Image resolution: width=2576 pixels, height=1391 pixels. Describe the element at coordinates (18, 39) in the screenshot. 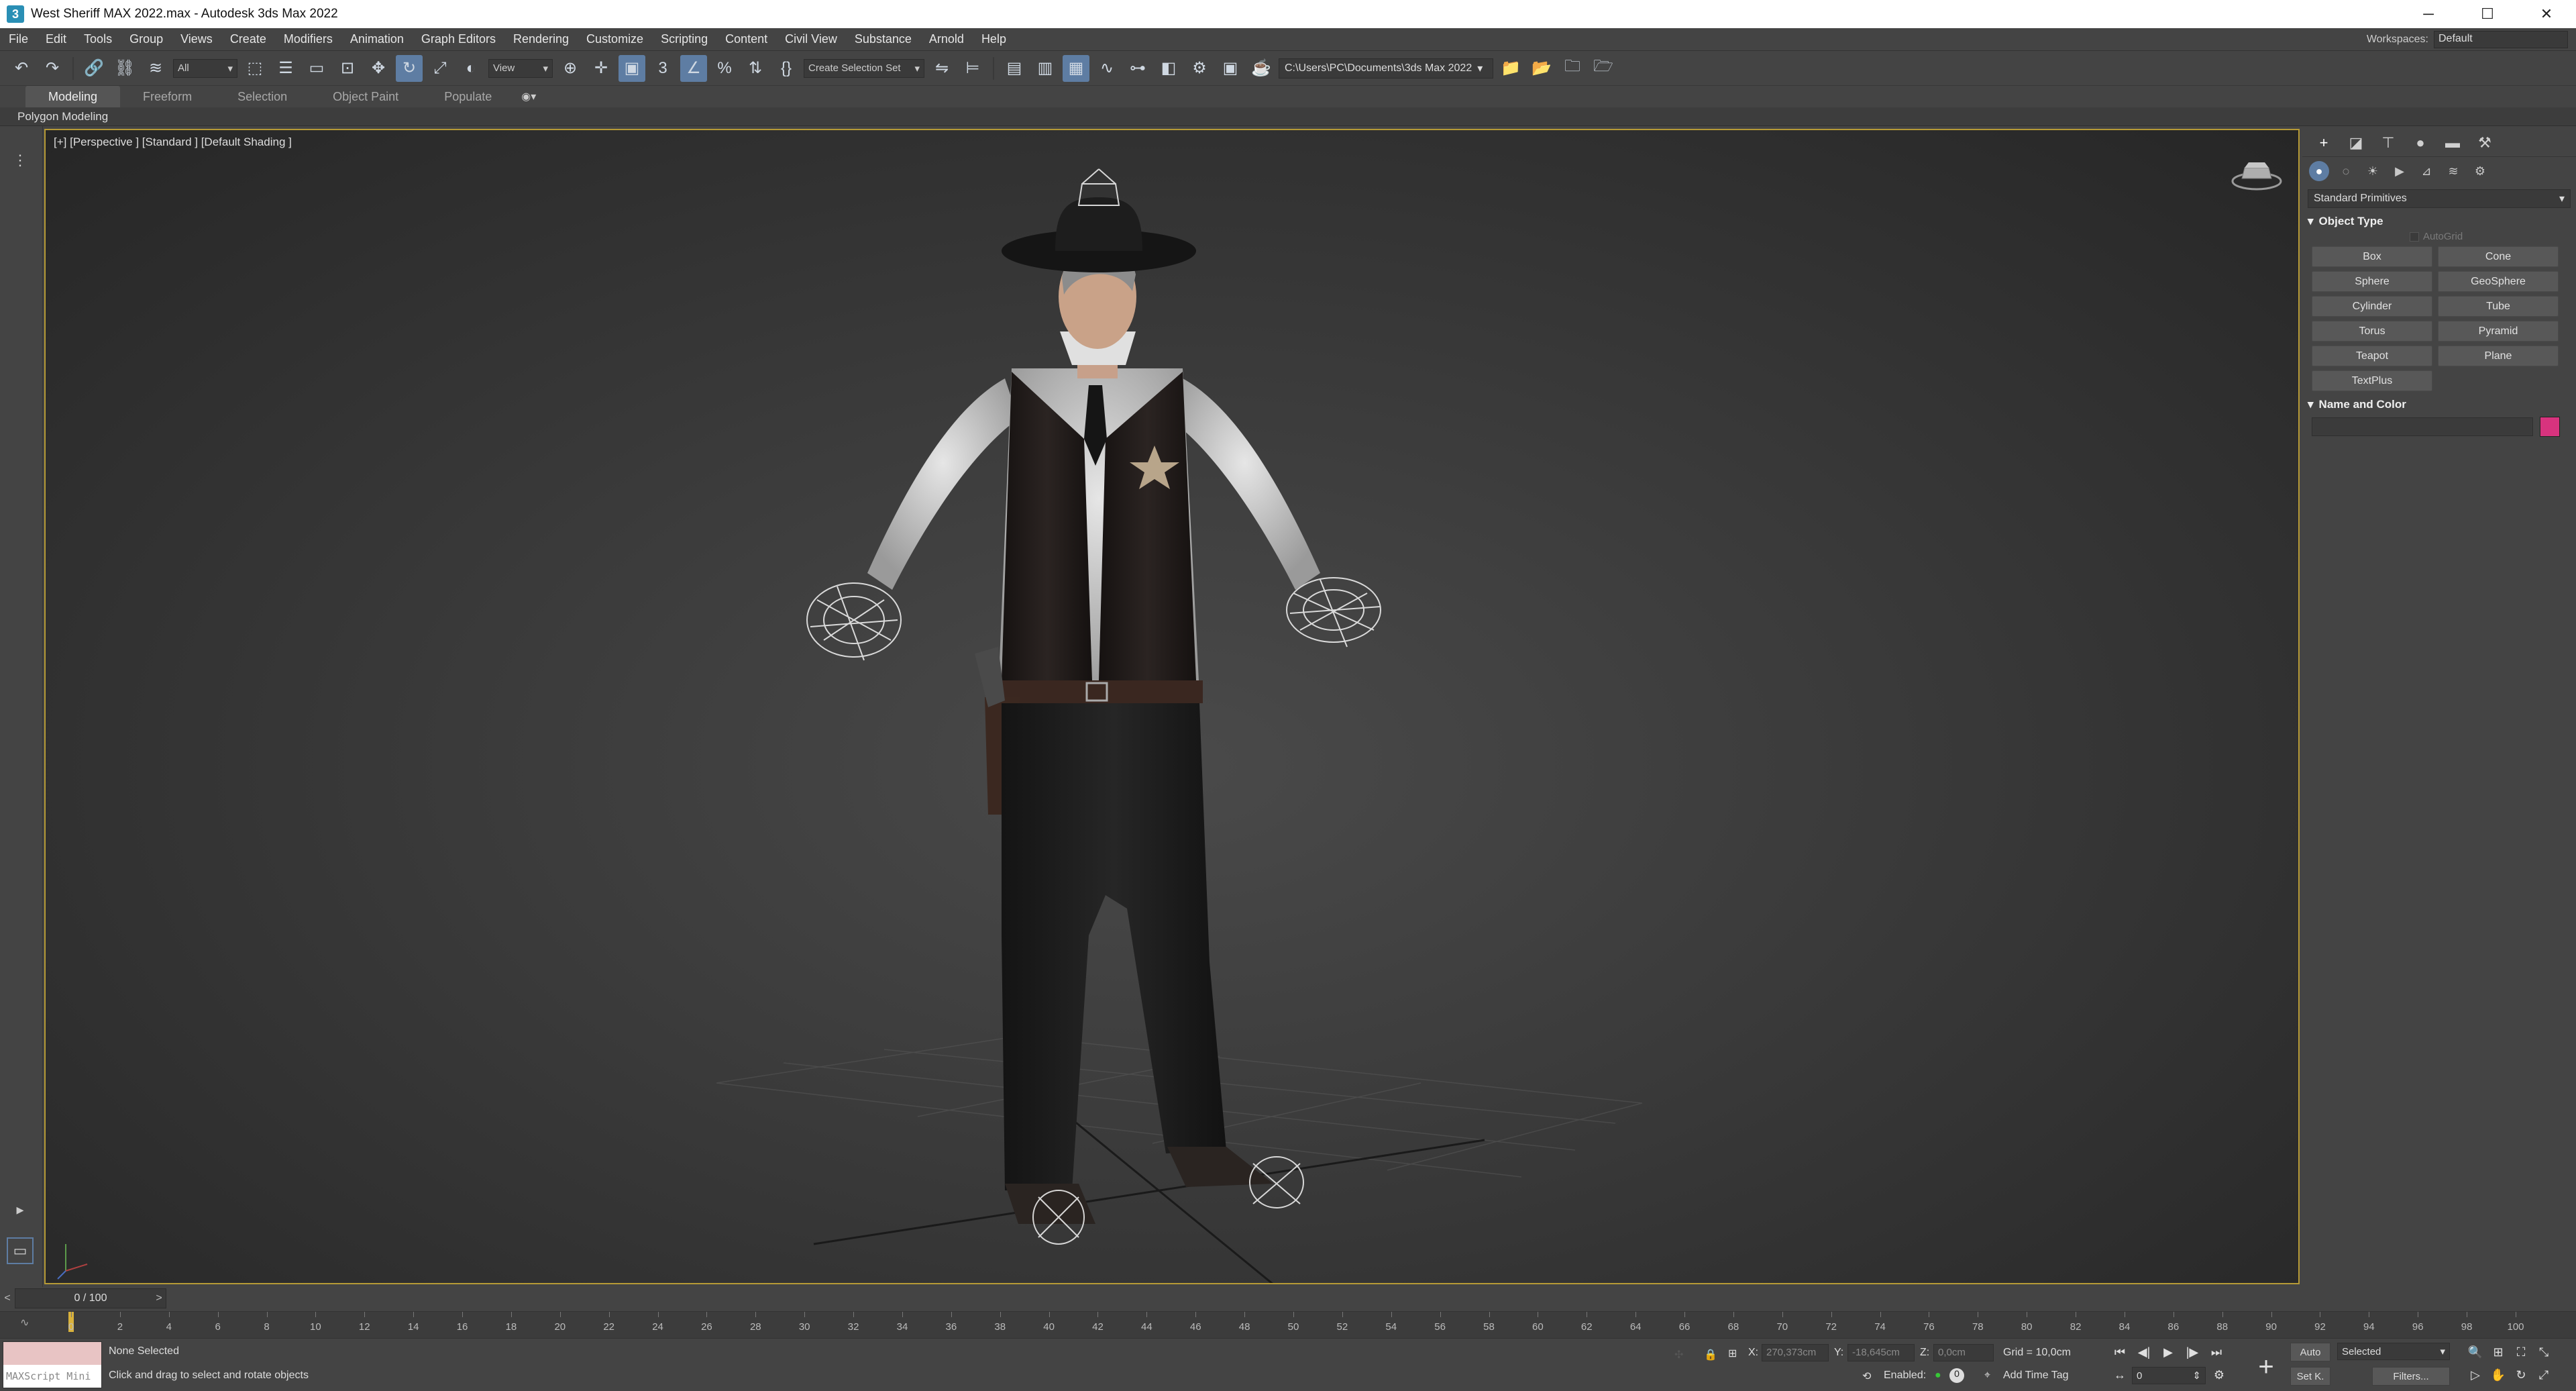

I see `menu-file: File` at that location.